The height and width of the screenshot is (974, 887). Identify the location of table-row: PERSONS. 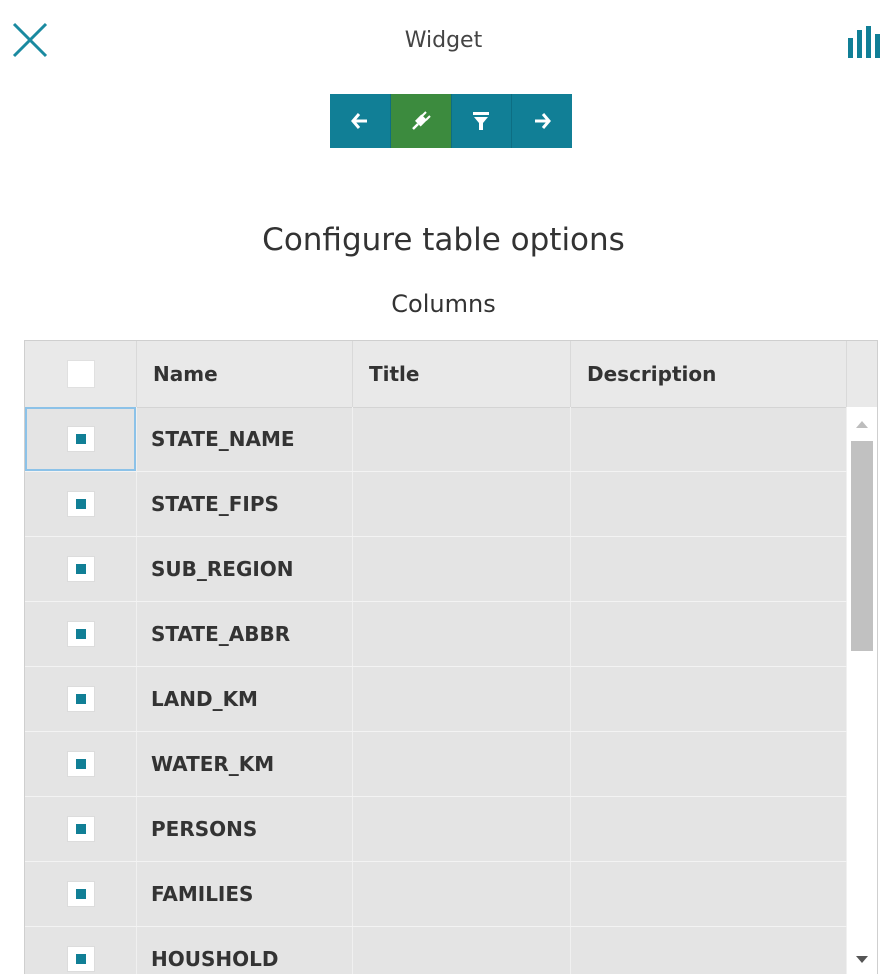
(436, 829).